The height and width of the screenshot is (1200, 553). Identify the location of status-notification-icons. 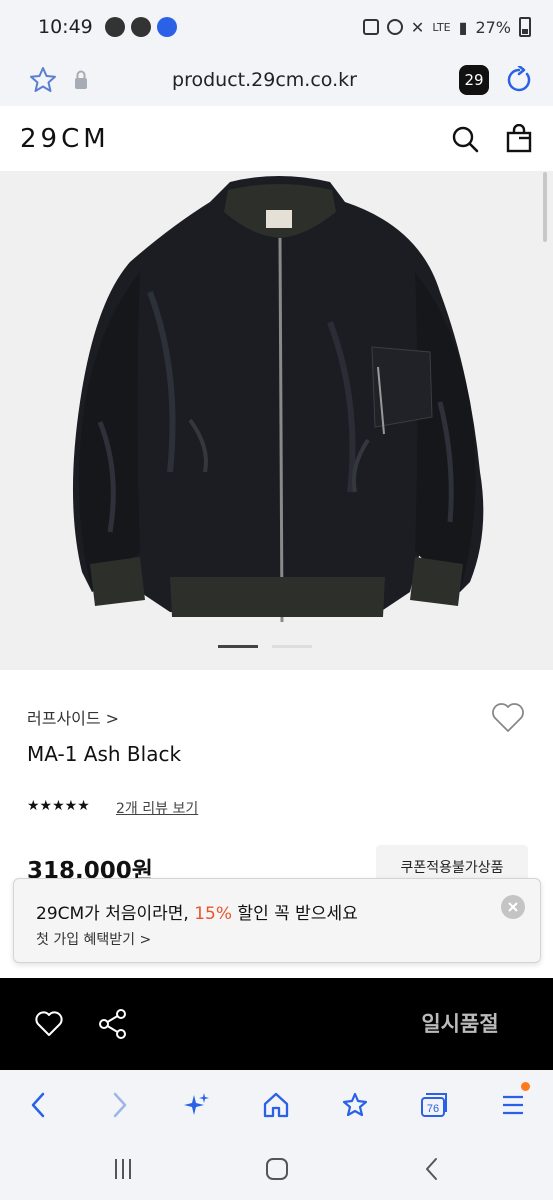
(140, 27).